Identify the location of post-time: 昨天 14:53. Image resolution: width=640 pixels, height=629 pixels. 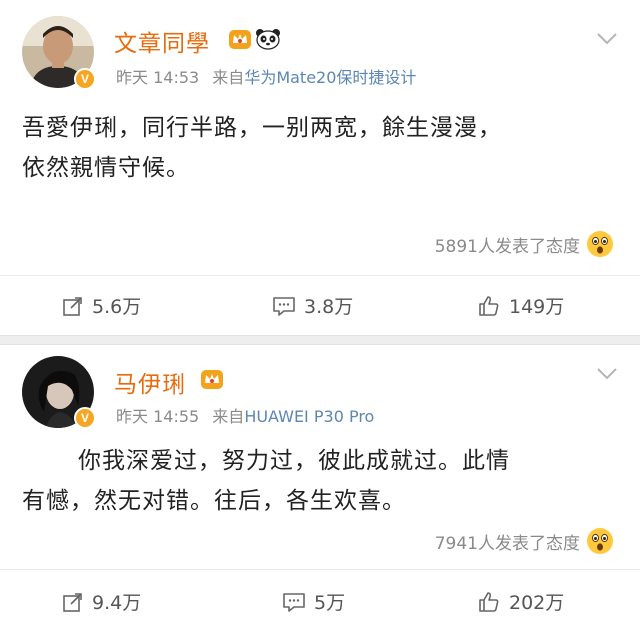
(158, 77).